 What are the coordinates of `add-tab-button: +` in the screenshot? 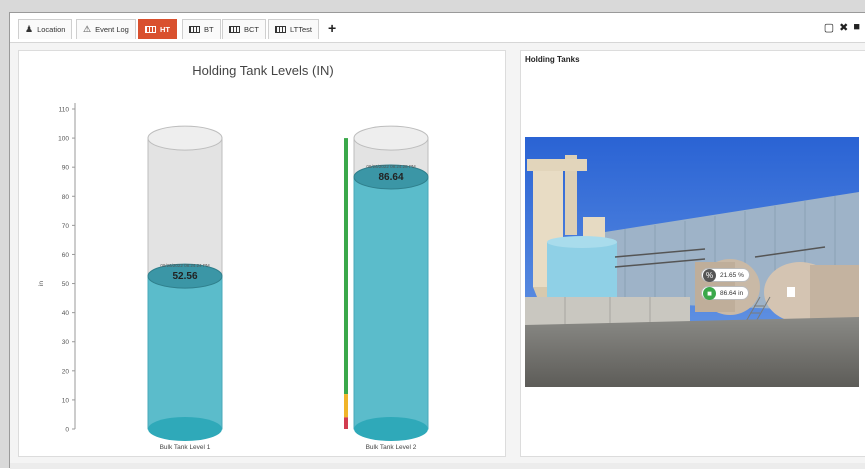 It's located at (332, 28).